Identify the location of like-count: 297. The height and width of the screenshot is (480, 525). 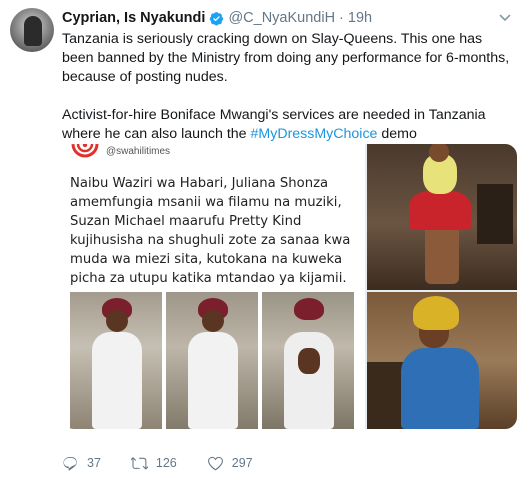
(242, 463).